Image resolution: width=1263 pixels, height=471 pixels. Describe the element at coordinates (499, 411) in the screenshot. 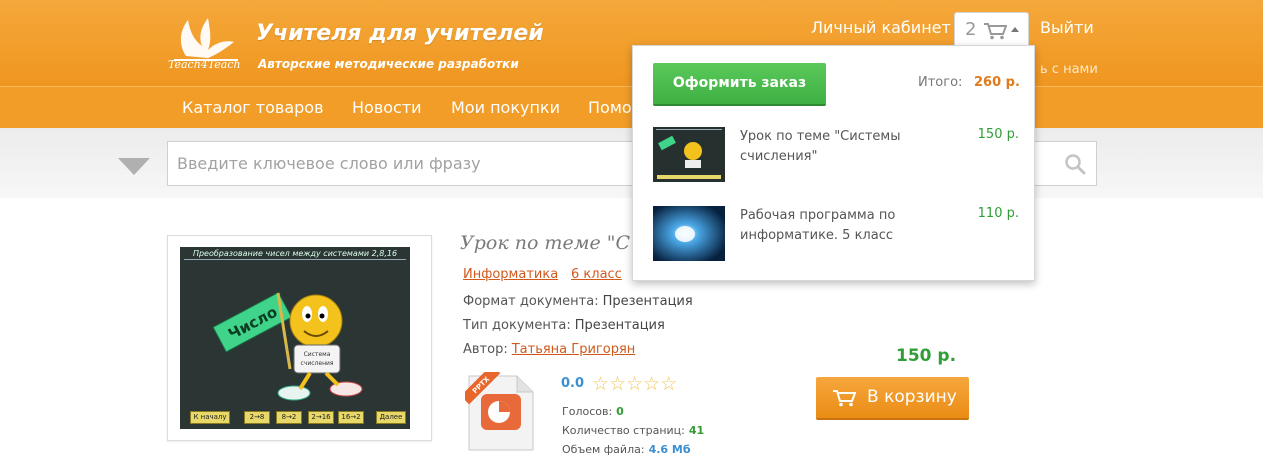

I see `pptx-file-icon: PPTX` at that location.